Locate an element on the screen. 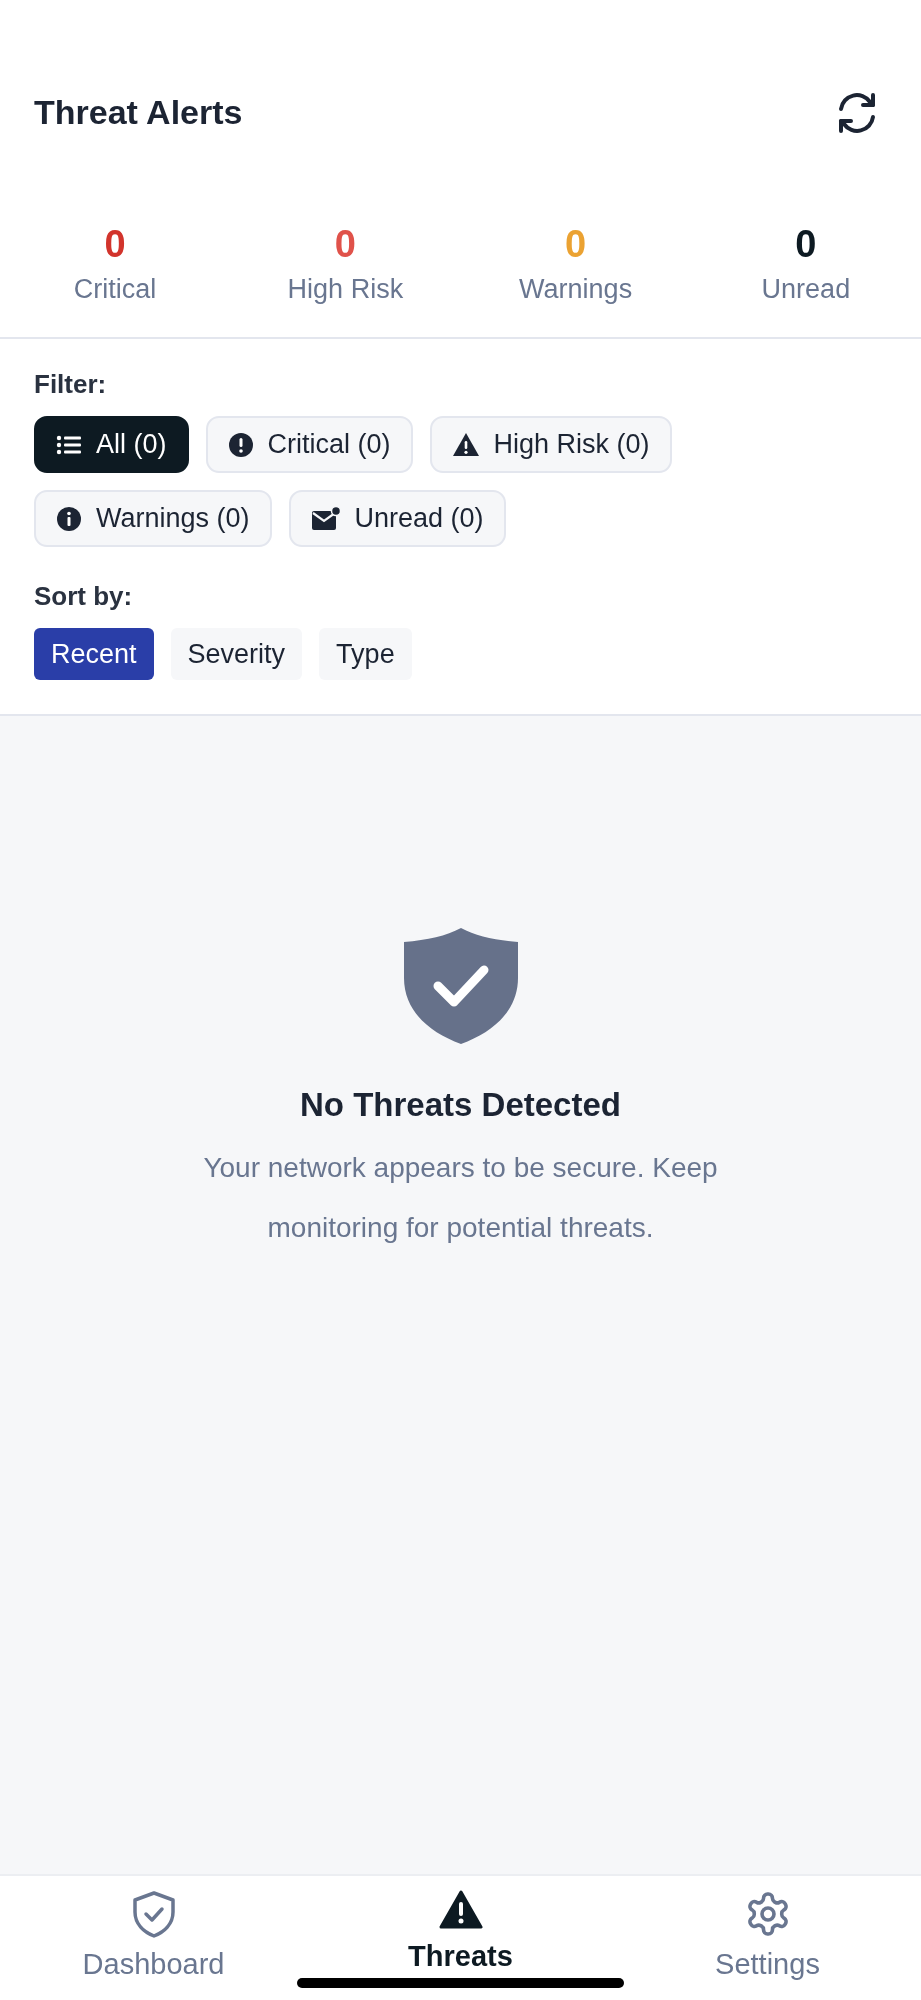  stat-label: High Risk is located at coordinates (345, 289).